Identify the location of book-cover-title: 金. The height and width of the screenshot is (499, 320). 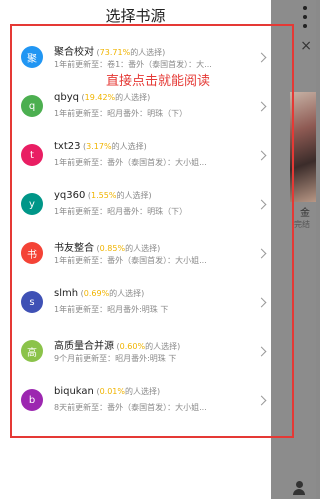
(305, 213).